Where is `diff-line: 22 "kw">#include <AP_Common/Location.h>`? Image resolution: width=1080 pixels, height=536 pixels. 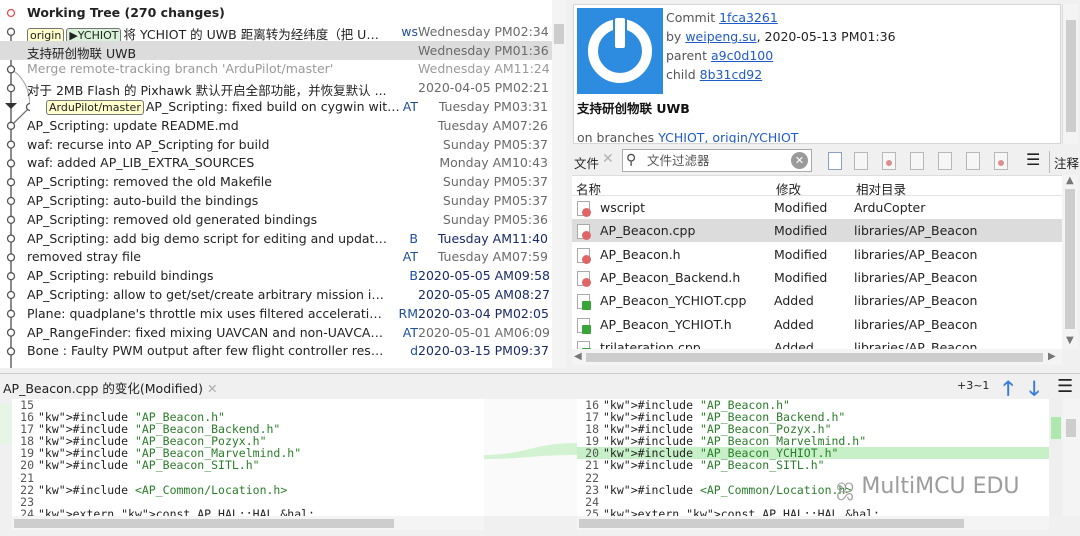 diff-line: 22 "kw">#include <AP_Common/Location.h> is located at coordinates (248, 490).